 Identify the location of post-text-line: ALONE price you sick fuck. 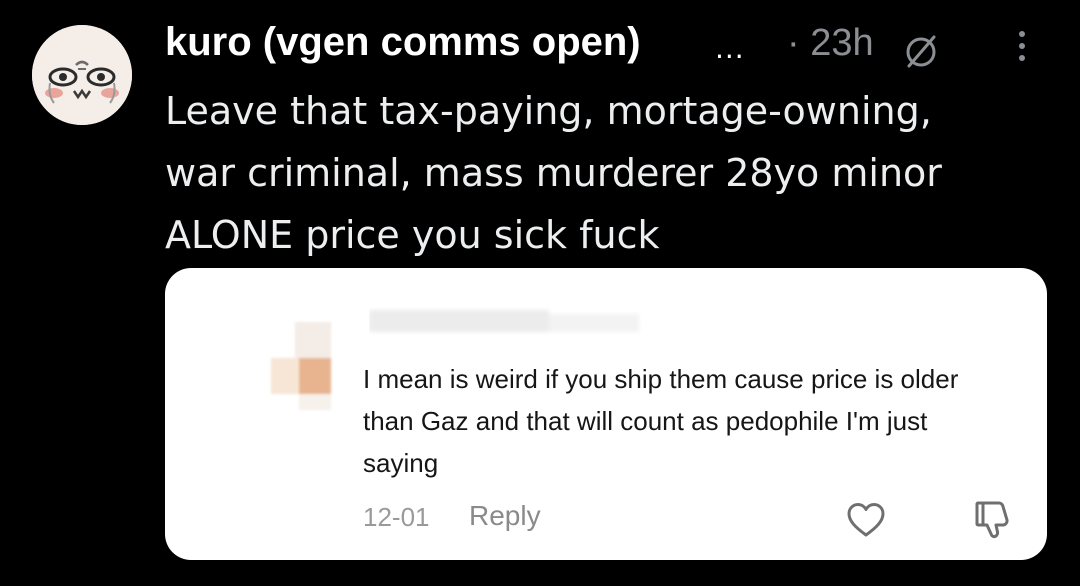
(412, 235).